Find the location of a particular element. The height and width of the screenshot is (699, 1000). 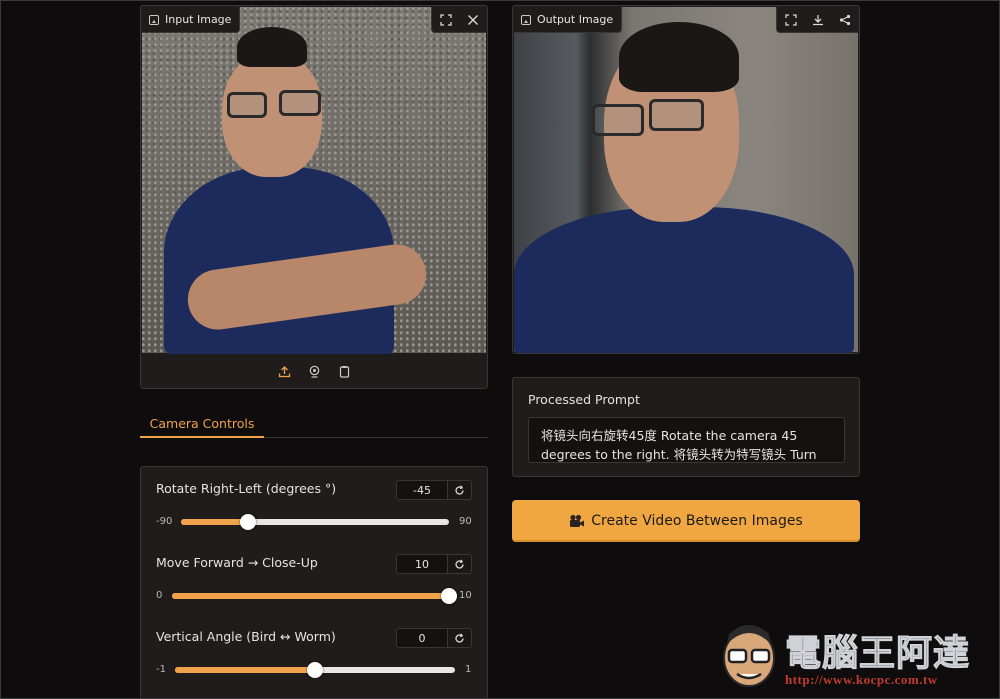

input-image-label: Input Image is located at coordinates (191, 20).